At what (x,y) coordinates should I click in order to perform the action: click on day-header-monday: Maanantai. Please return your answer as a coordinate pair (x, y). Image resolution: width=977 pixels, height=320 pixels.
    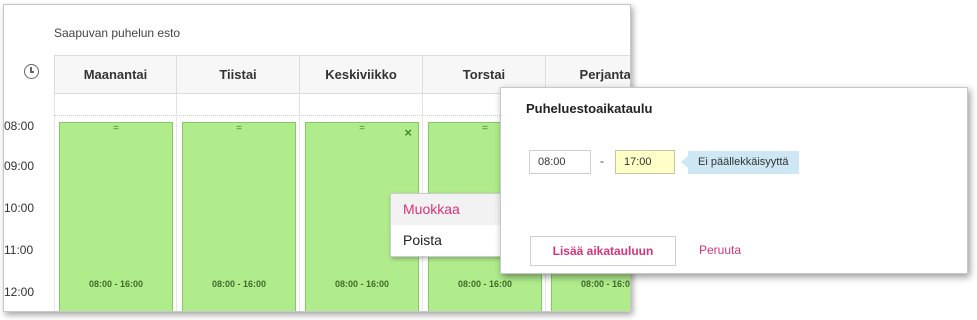
    Looking at the image, I should click on (115, 74).